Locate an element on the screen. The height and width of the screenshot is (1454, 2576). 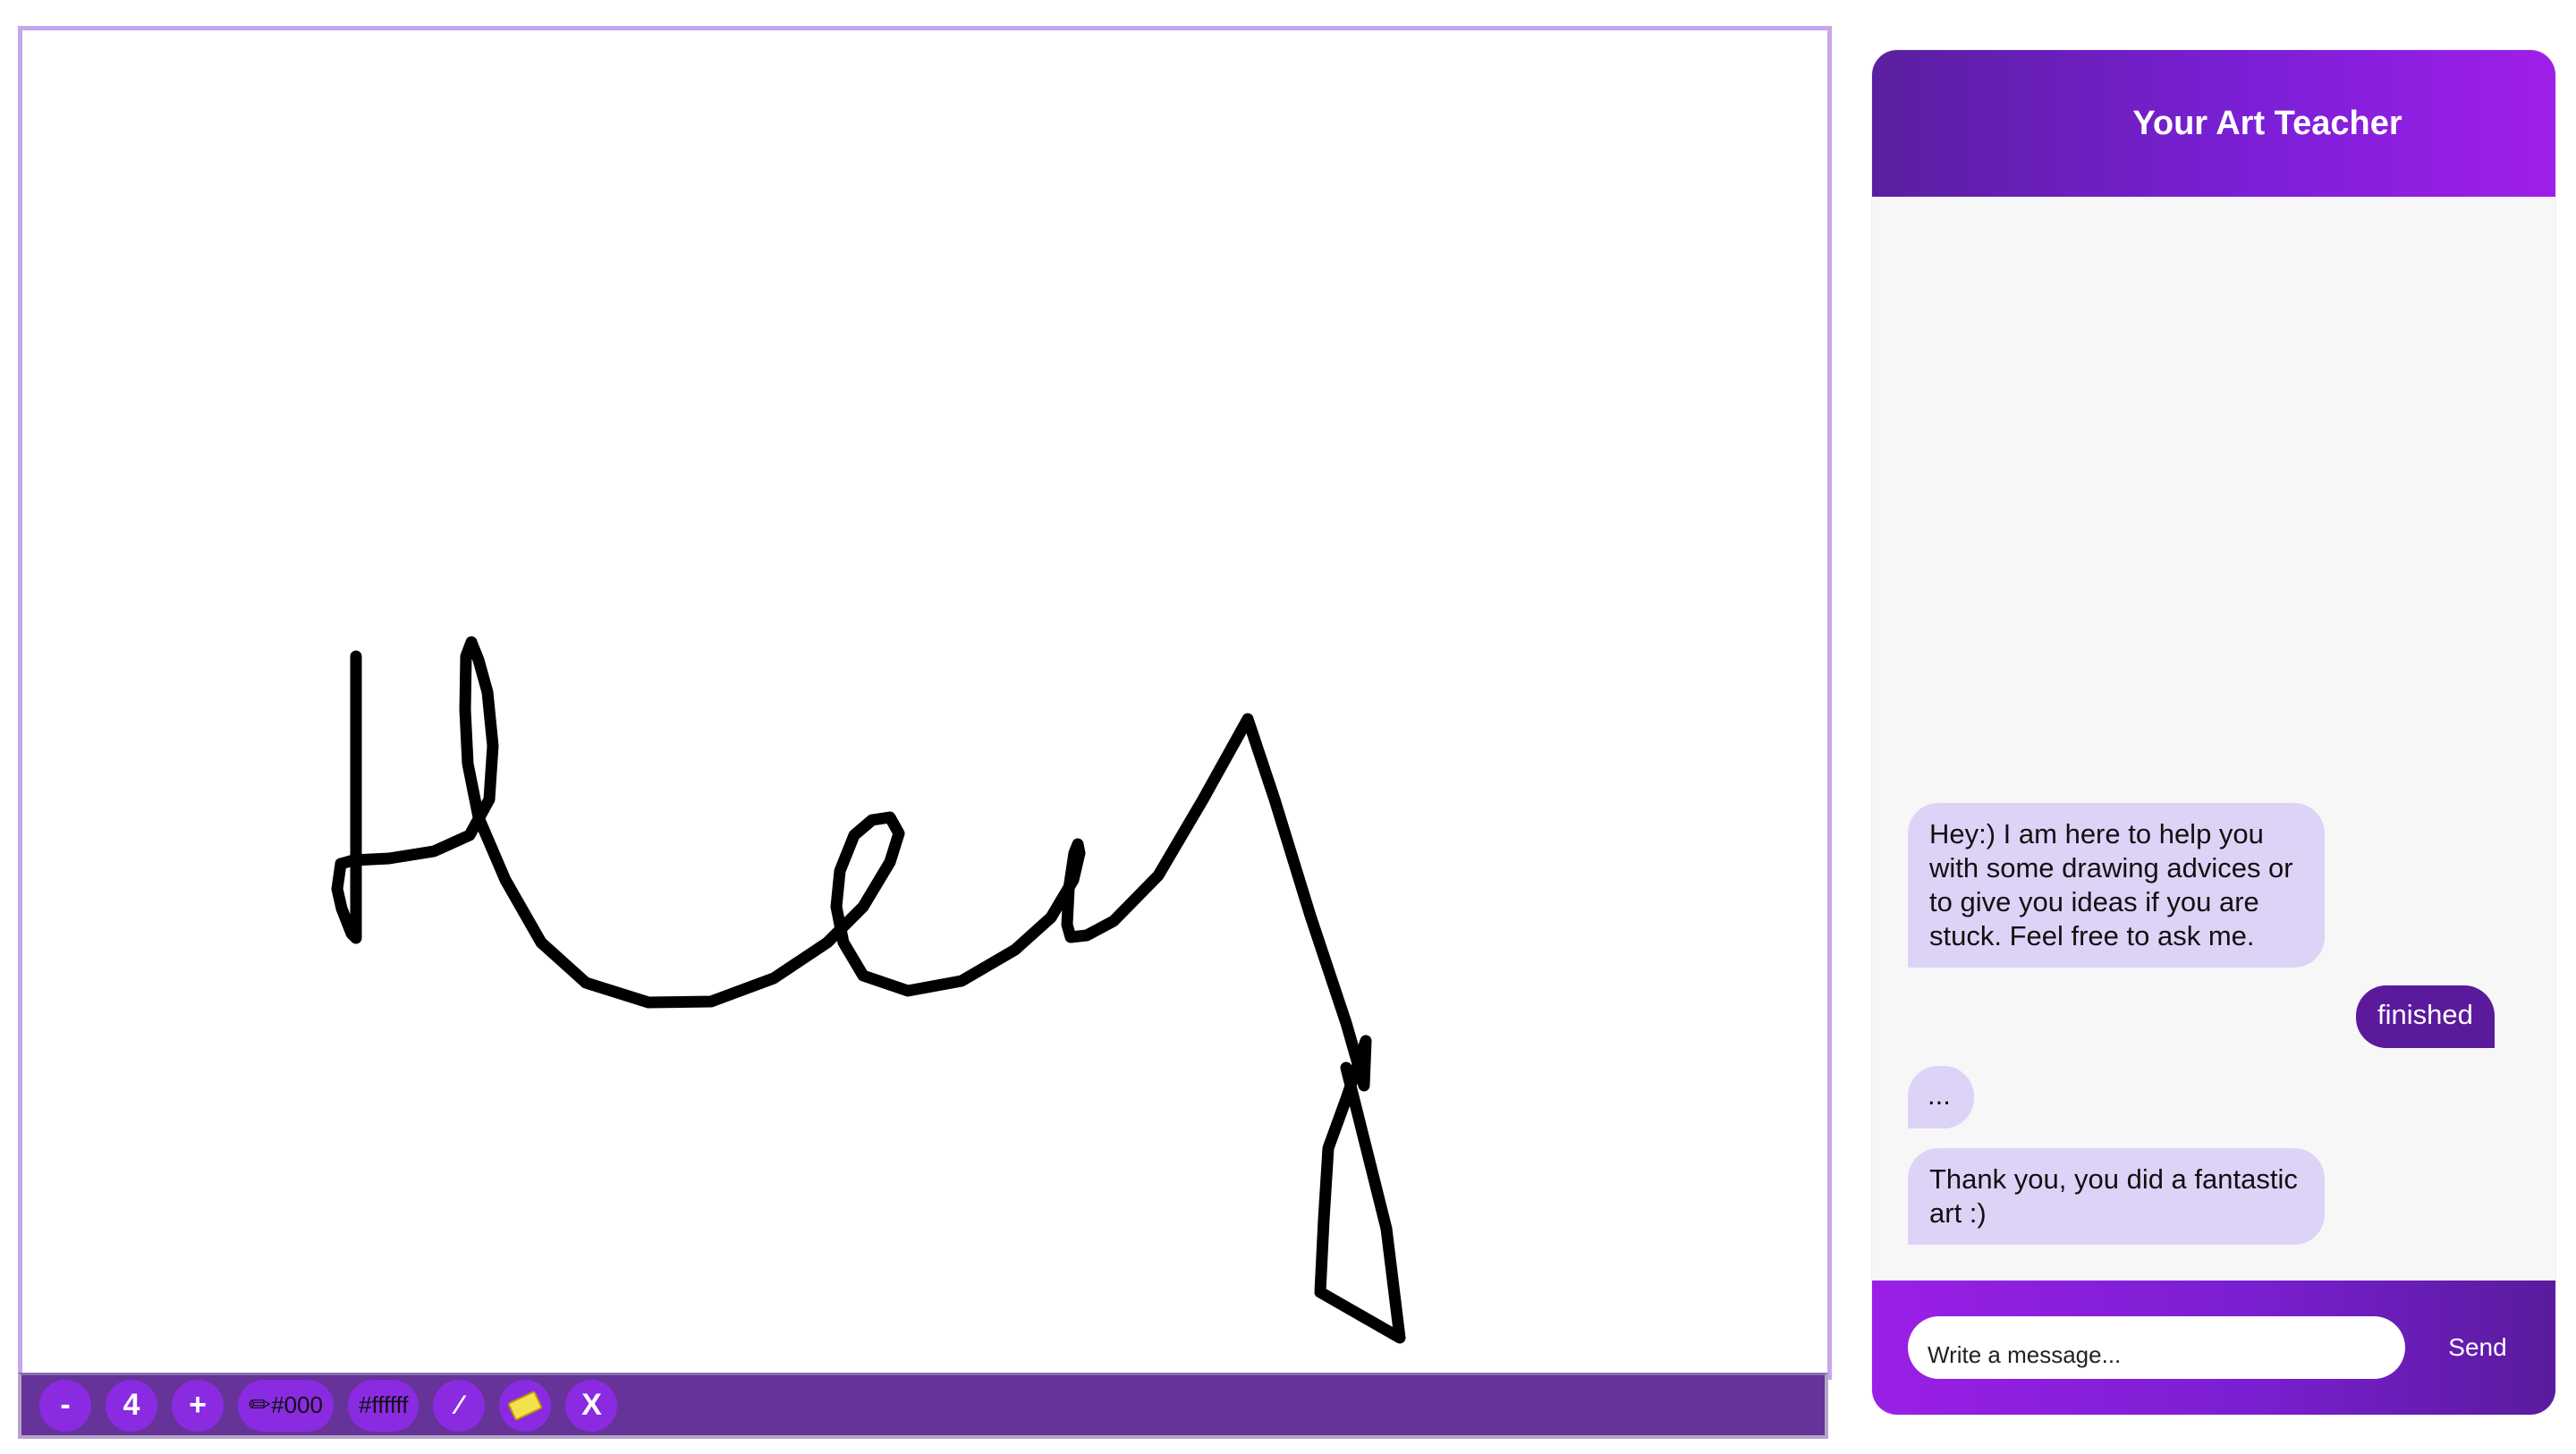
bot-message: Thank you, you did a fantastic art :) is located at coordinates (2116, 1197).